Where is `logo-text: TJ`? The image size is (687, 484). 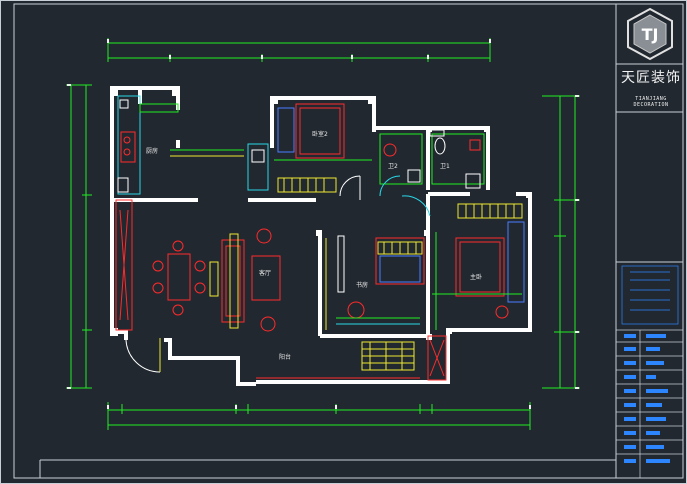 logo-text: TJ is located at coordinates (650, 34).